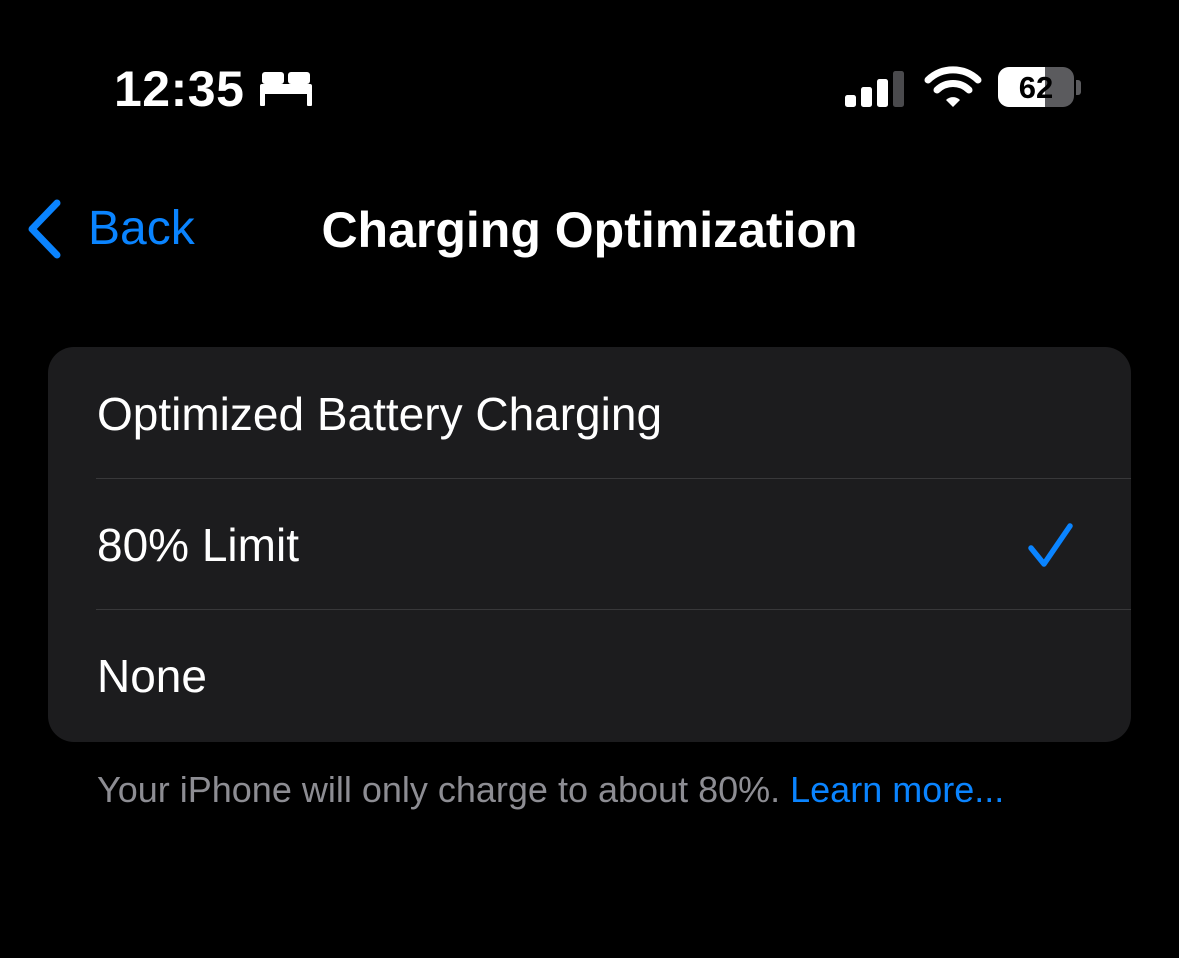  What do you see at coordinates (152, 676) in the screenshot?
I see `option-label: None` at bounding box center [152, 676].